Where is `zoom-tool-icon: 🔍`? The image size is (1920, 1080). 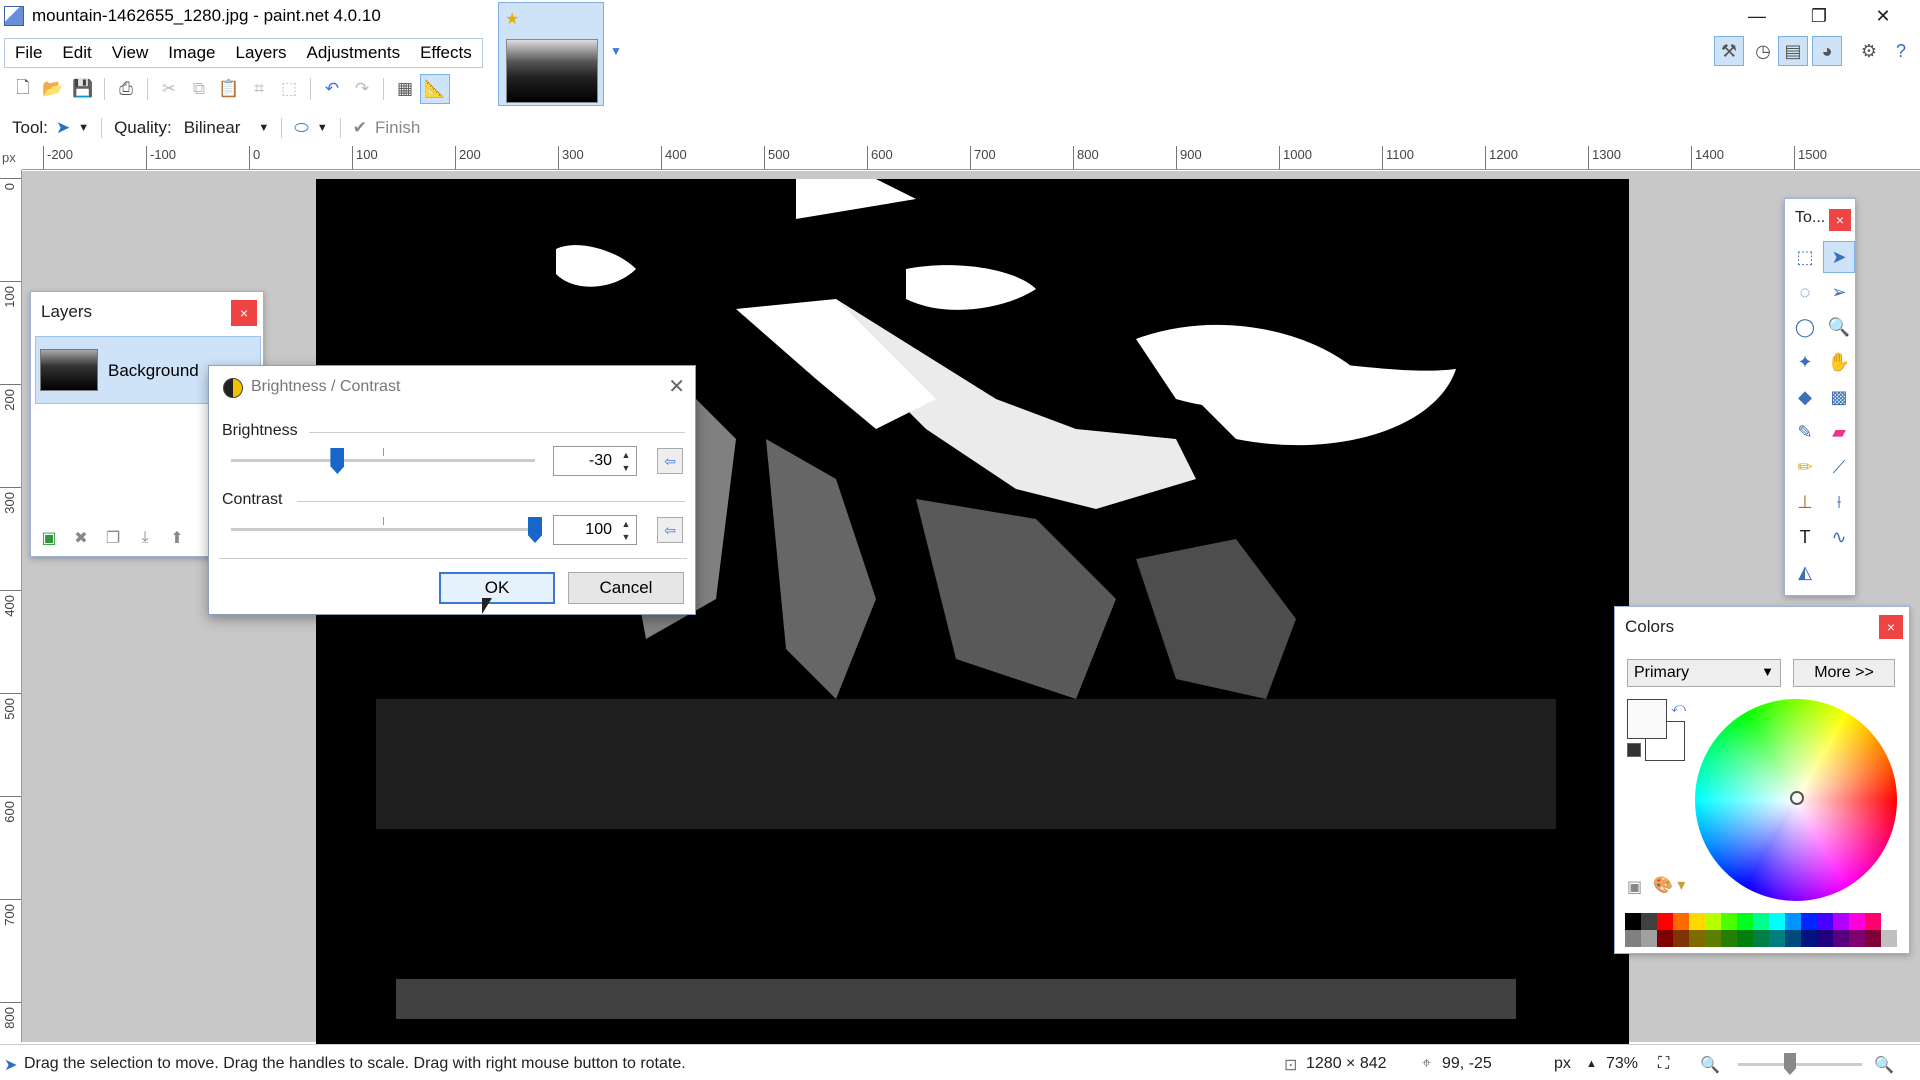 zoom-tool-icon: 🔍 is located at coordinates (1839, 327).